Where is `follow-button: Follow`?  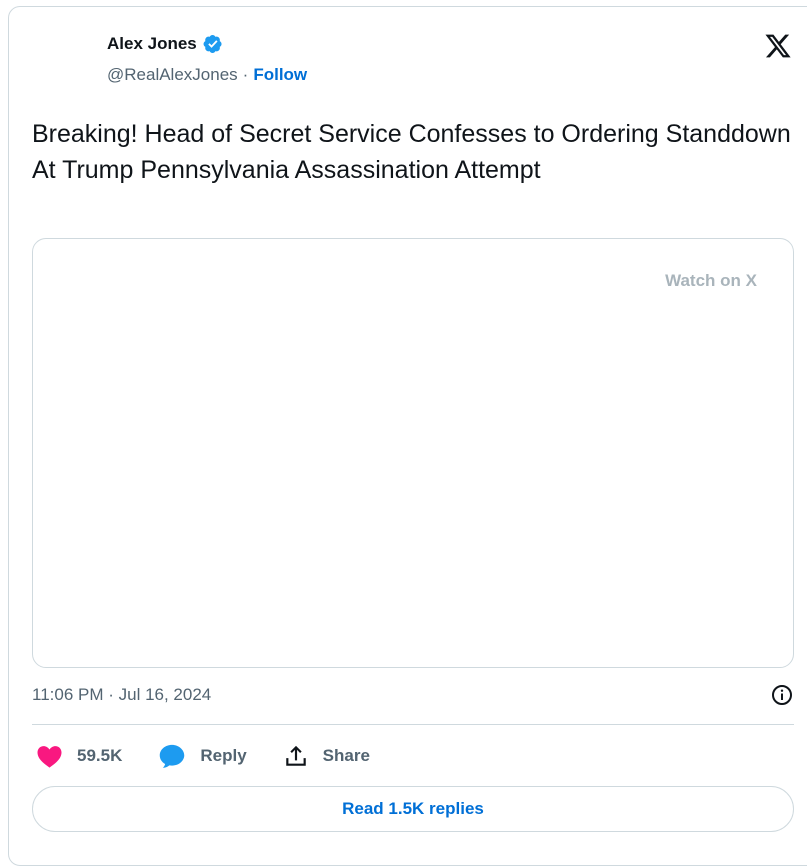 follow-button: Follow is located at coordinates (280, 75).